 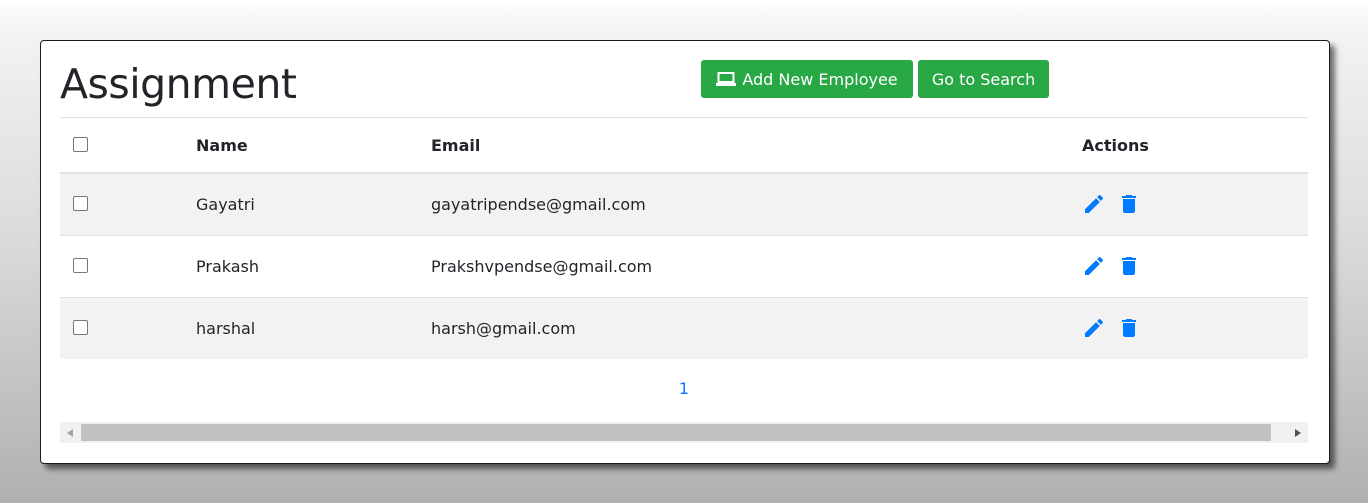 I want to click on employee-name-cell: Prakash, so click(x=313, y=265).